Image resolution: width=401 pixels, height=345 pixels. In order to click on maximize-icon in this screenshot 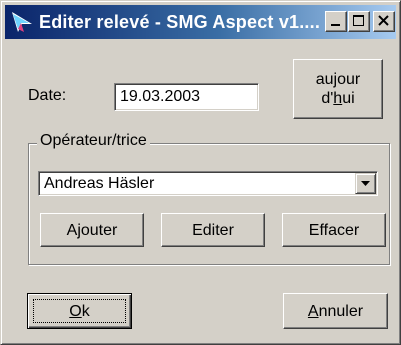, I will do `click(358, 20)`.